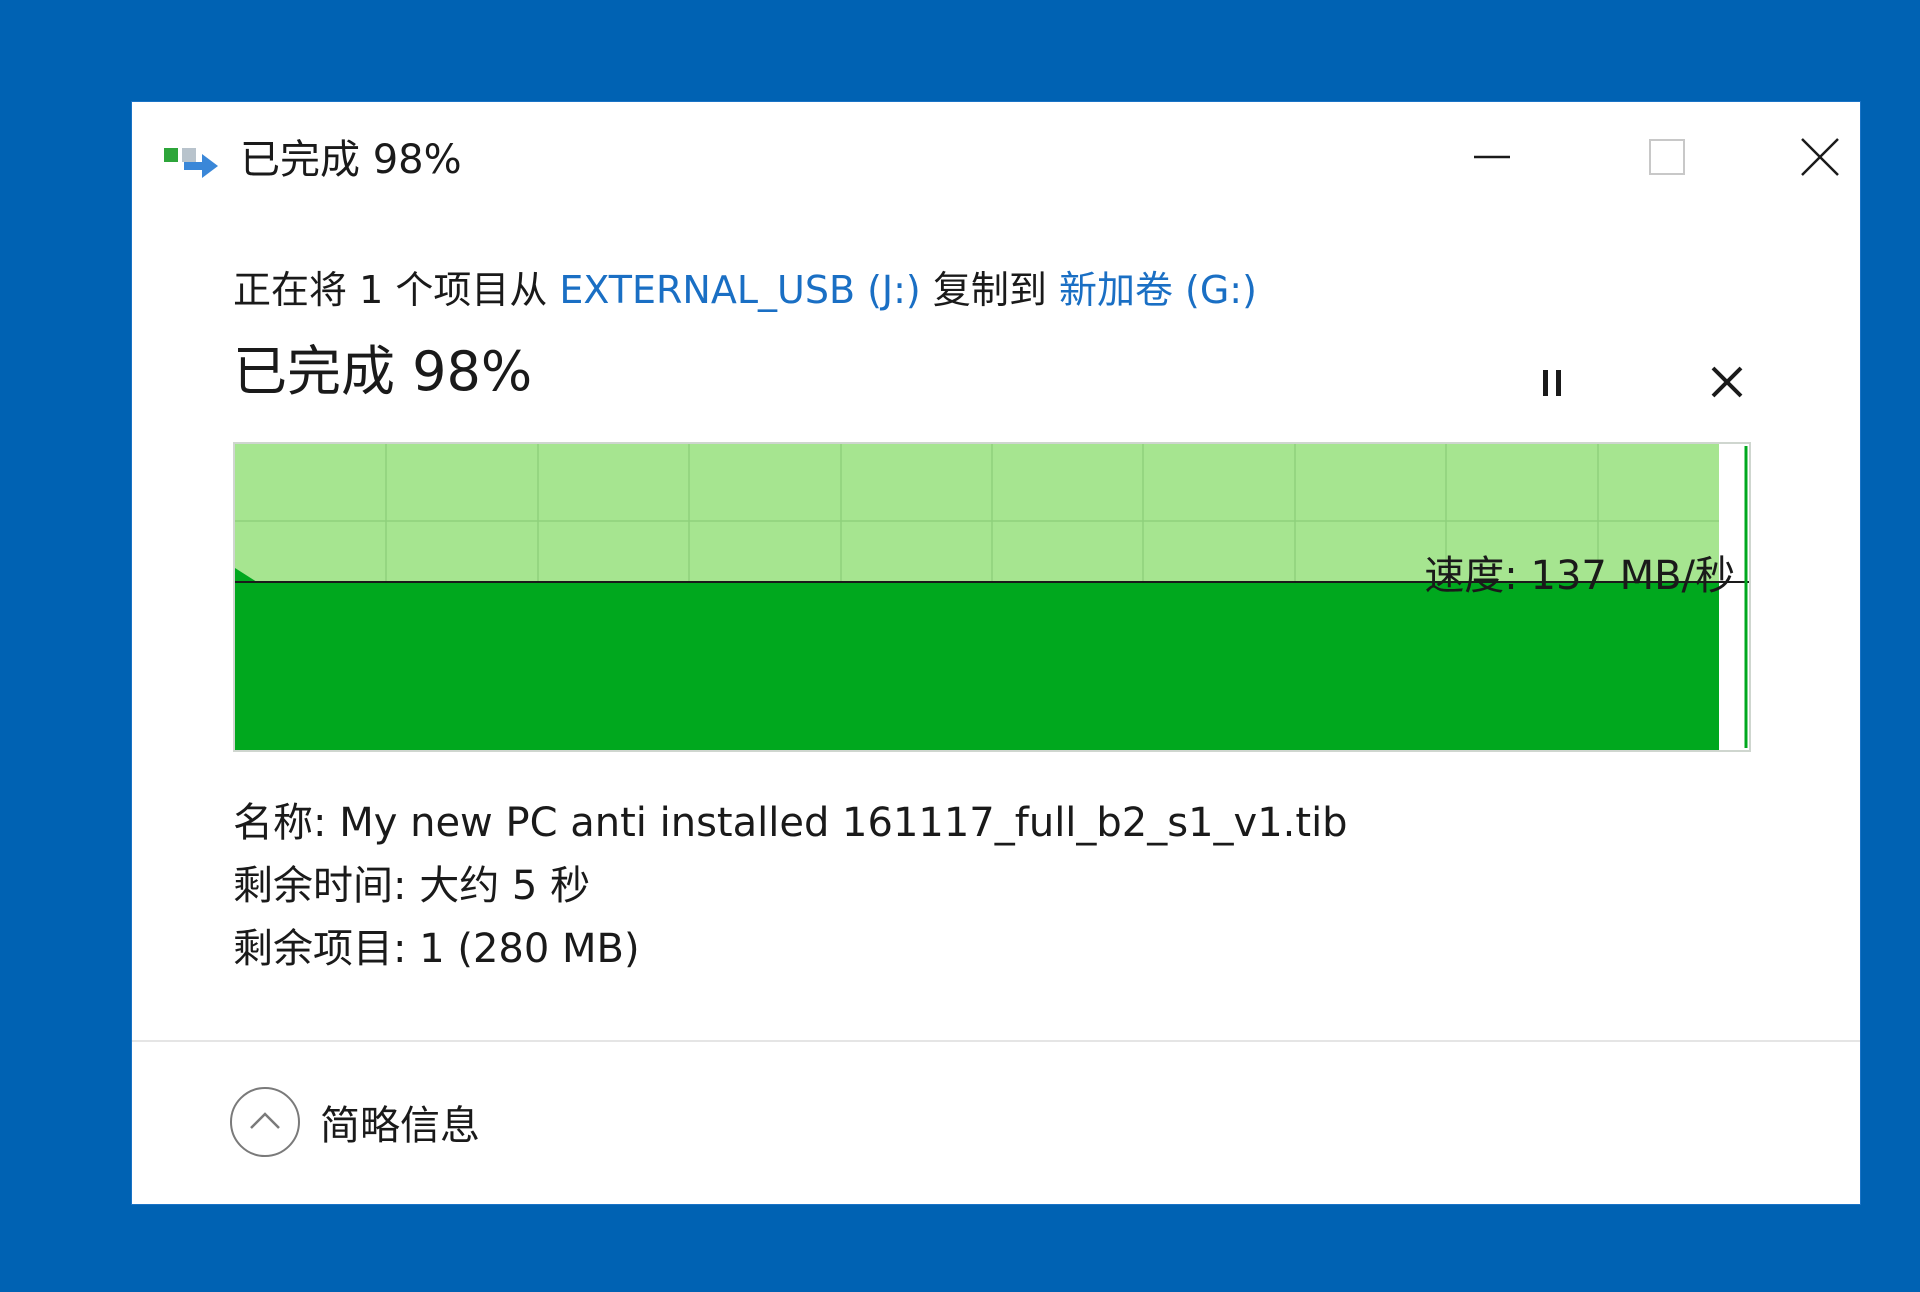  I want to click on cancel-button, so click(1727, 382).